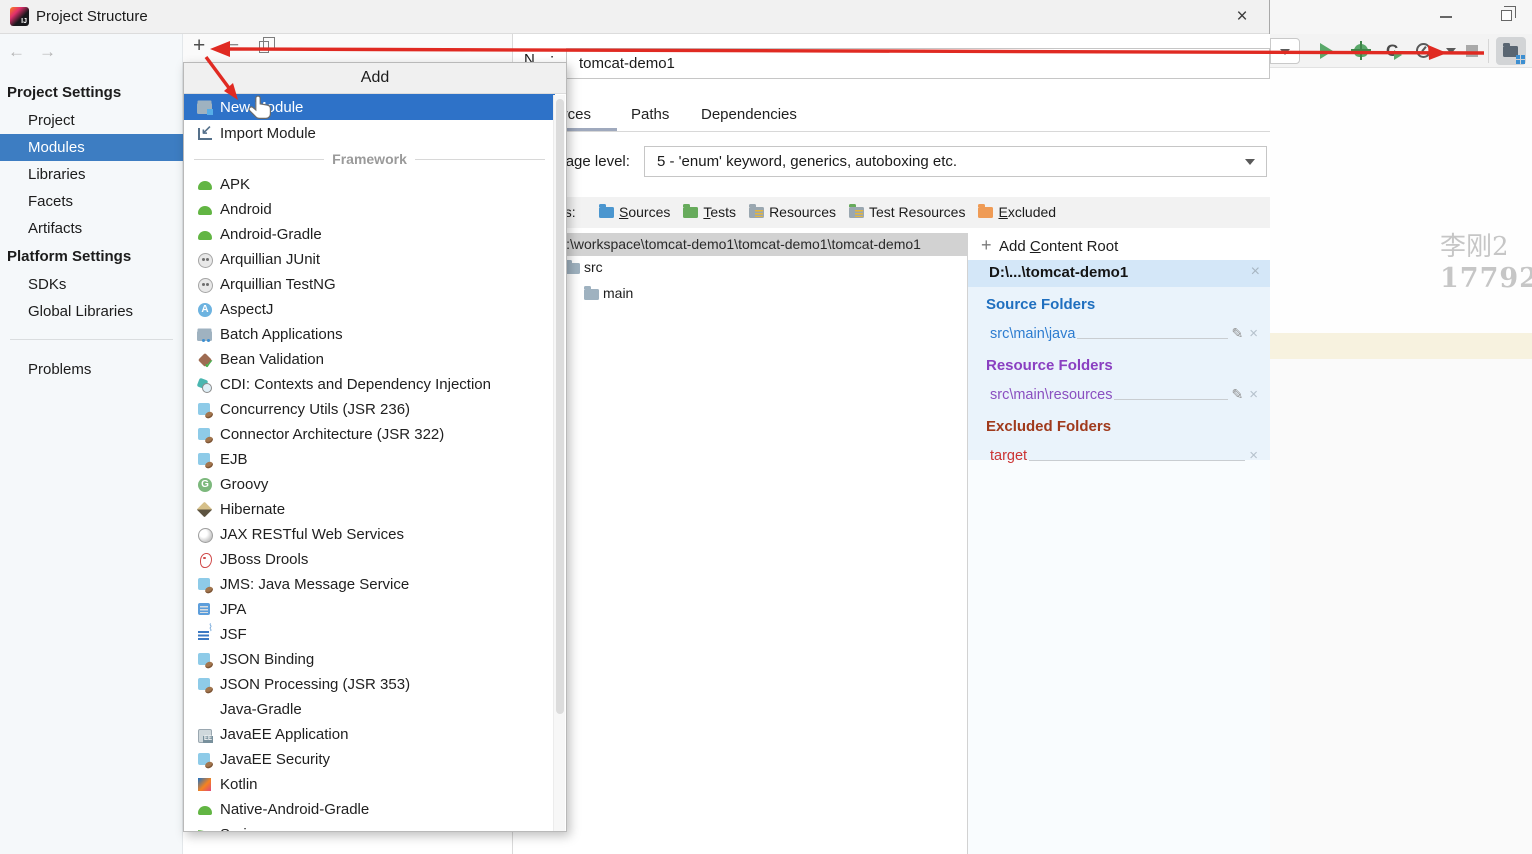  What do you see at coordinates (1125, 391) in the screenshot?
I see `folder-entry-src-main-resources: src\main\resources ✎ ×` at bounding box center [1125, 391].